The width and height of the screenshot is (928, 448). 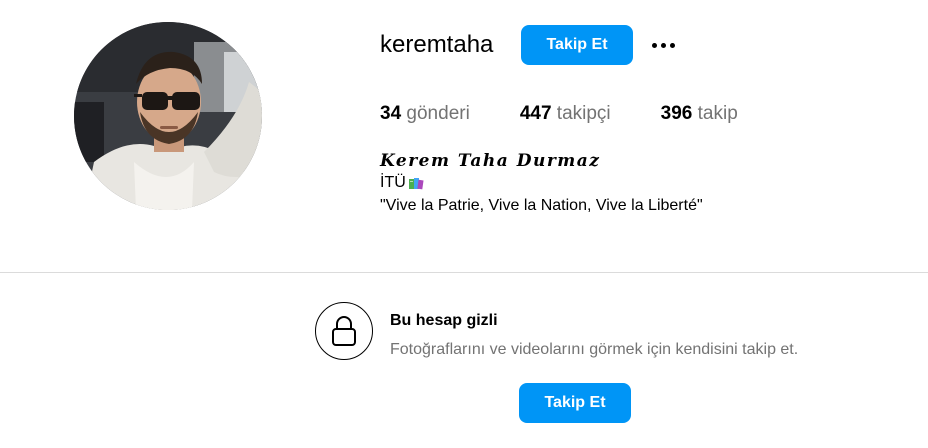 I want to click on stat-following: 396 takip, so click(x=699, y=114).